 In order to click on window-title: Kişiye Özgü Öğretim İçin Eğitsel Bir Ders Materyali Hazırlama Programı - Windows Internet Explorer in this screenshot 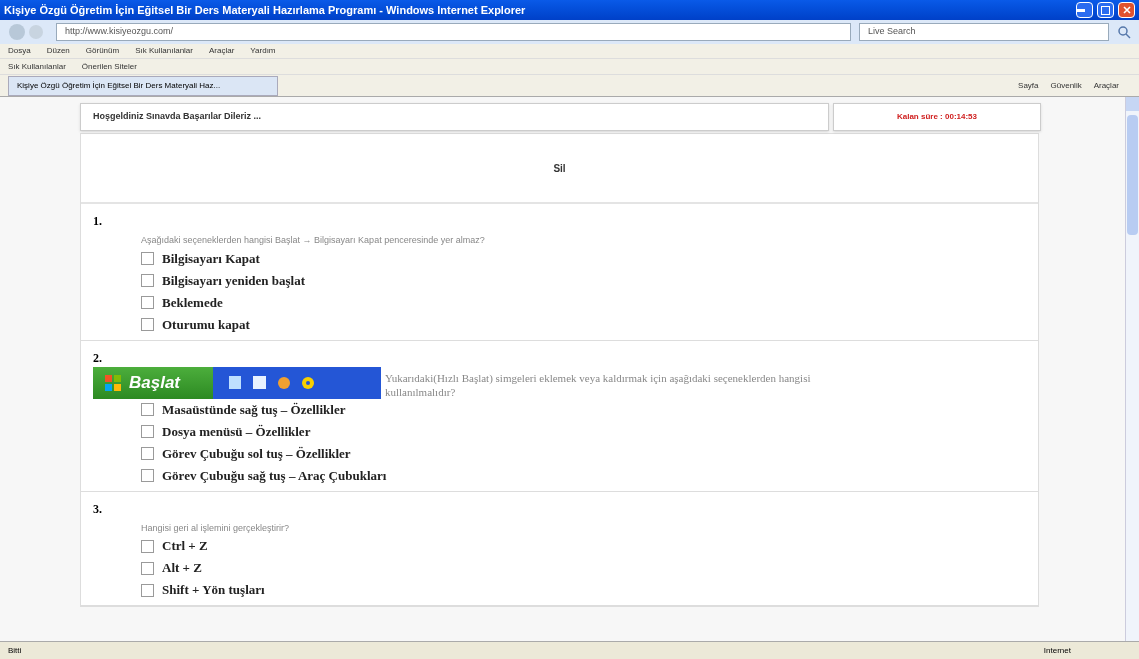, I will do `click(265, 10)`.